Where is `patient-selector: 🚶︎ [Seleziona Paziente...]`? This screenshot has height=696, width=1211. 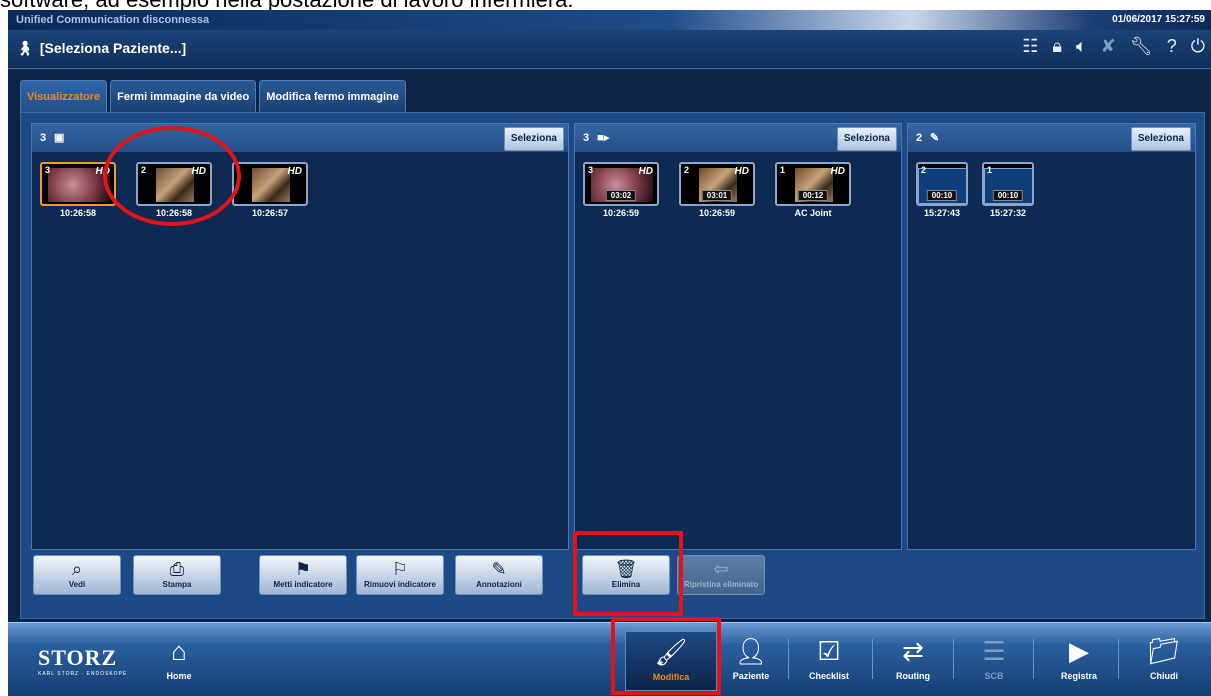
patient-selector: 🚶︎ [Seleziona Paziente...] is located at coordinates (101, 48).